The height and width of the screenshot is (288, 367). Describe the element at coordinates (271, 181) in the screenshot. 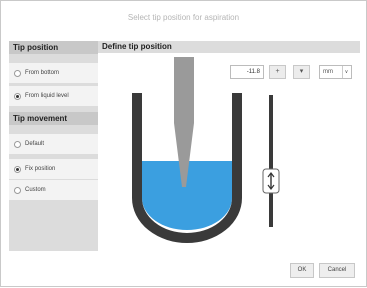

I see `position-slider-handle` at that location.